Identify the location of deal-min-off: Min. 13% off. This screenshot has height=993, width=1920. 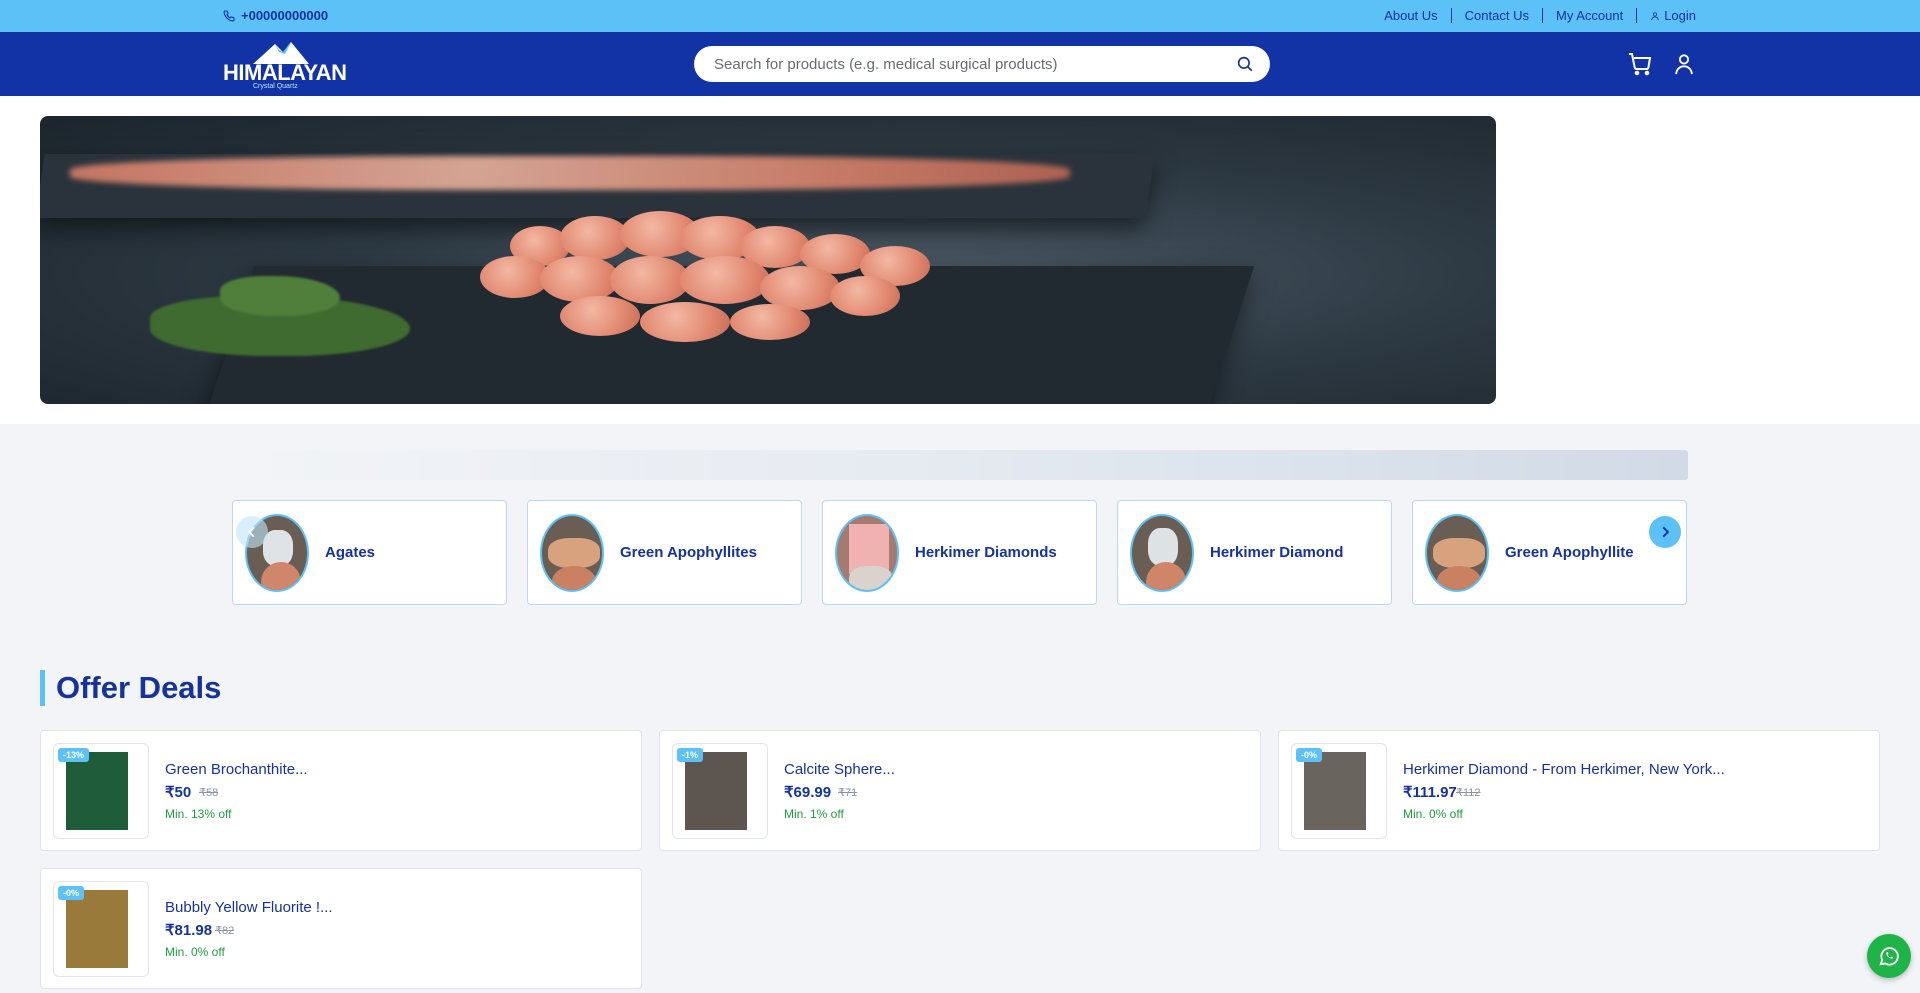
(198, 814).